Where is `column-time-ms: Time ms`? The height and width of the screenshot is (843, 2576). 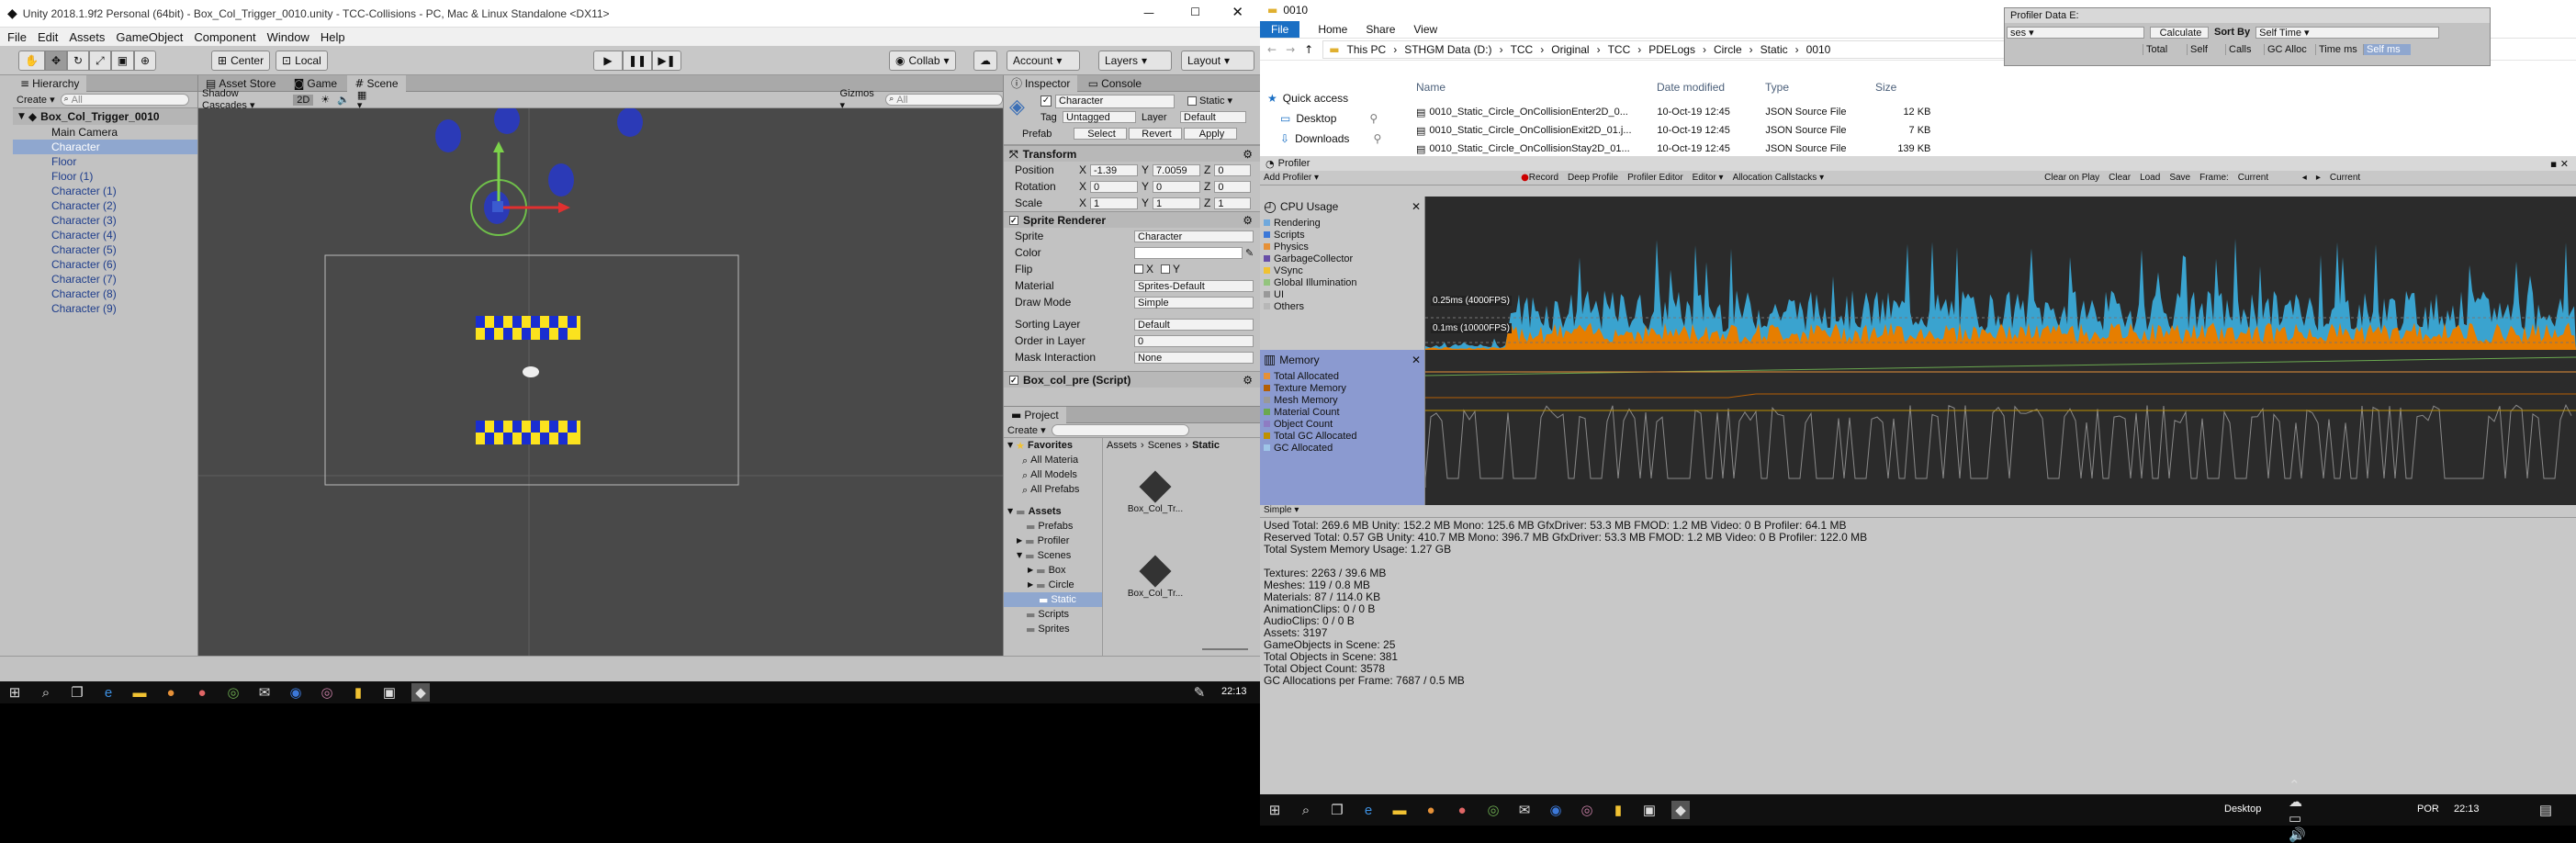 column-time-ms: Time ms is located at coordinates (2339, 49).